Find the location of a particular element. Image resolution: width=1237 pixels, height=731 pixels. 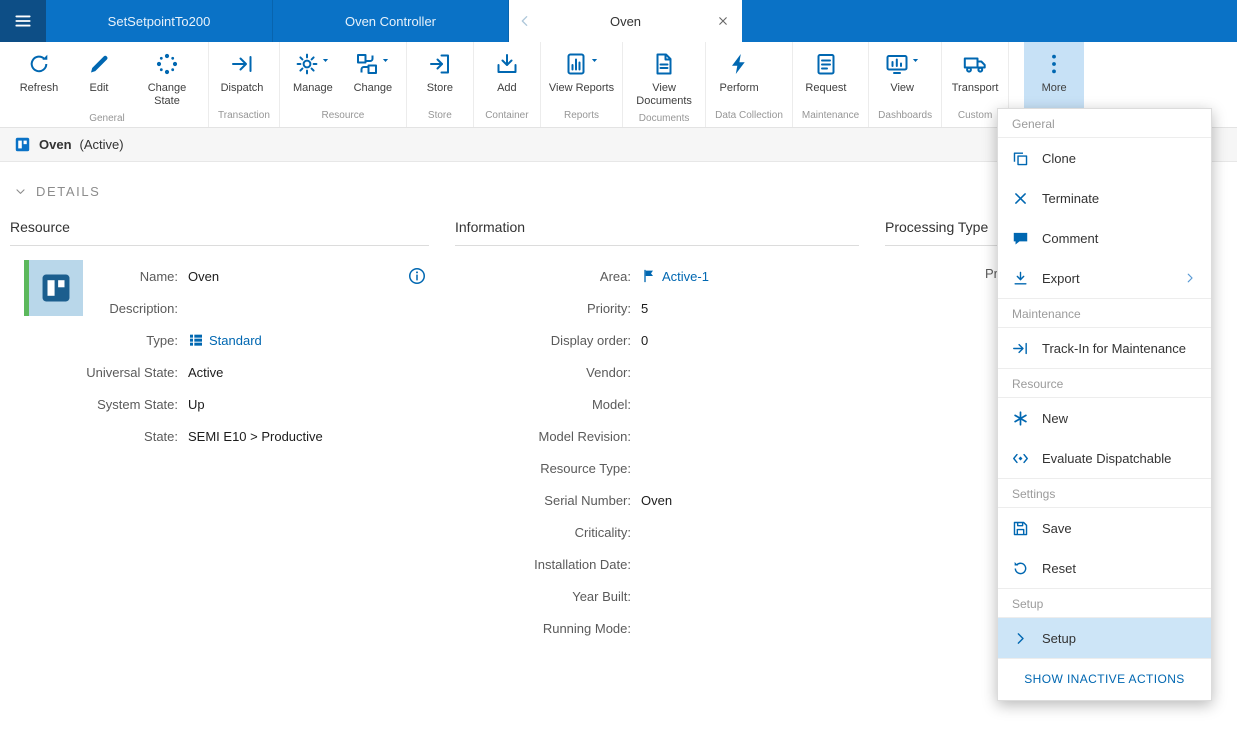

field-row-running-mode: Running Mode: is located at coordinates (586, 628).